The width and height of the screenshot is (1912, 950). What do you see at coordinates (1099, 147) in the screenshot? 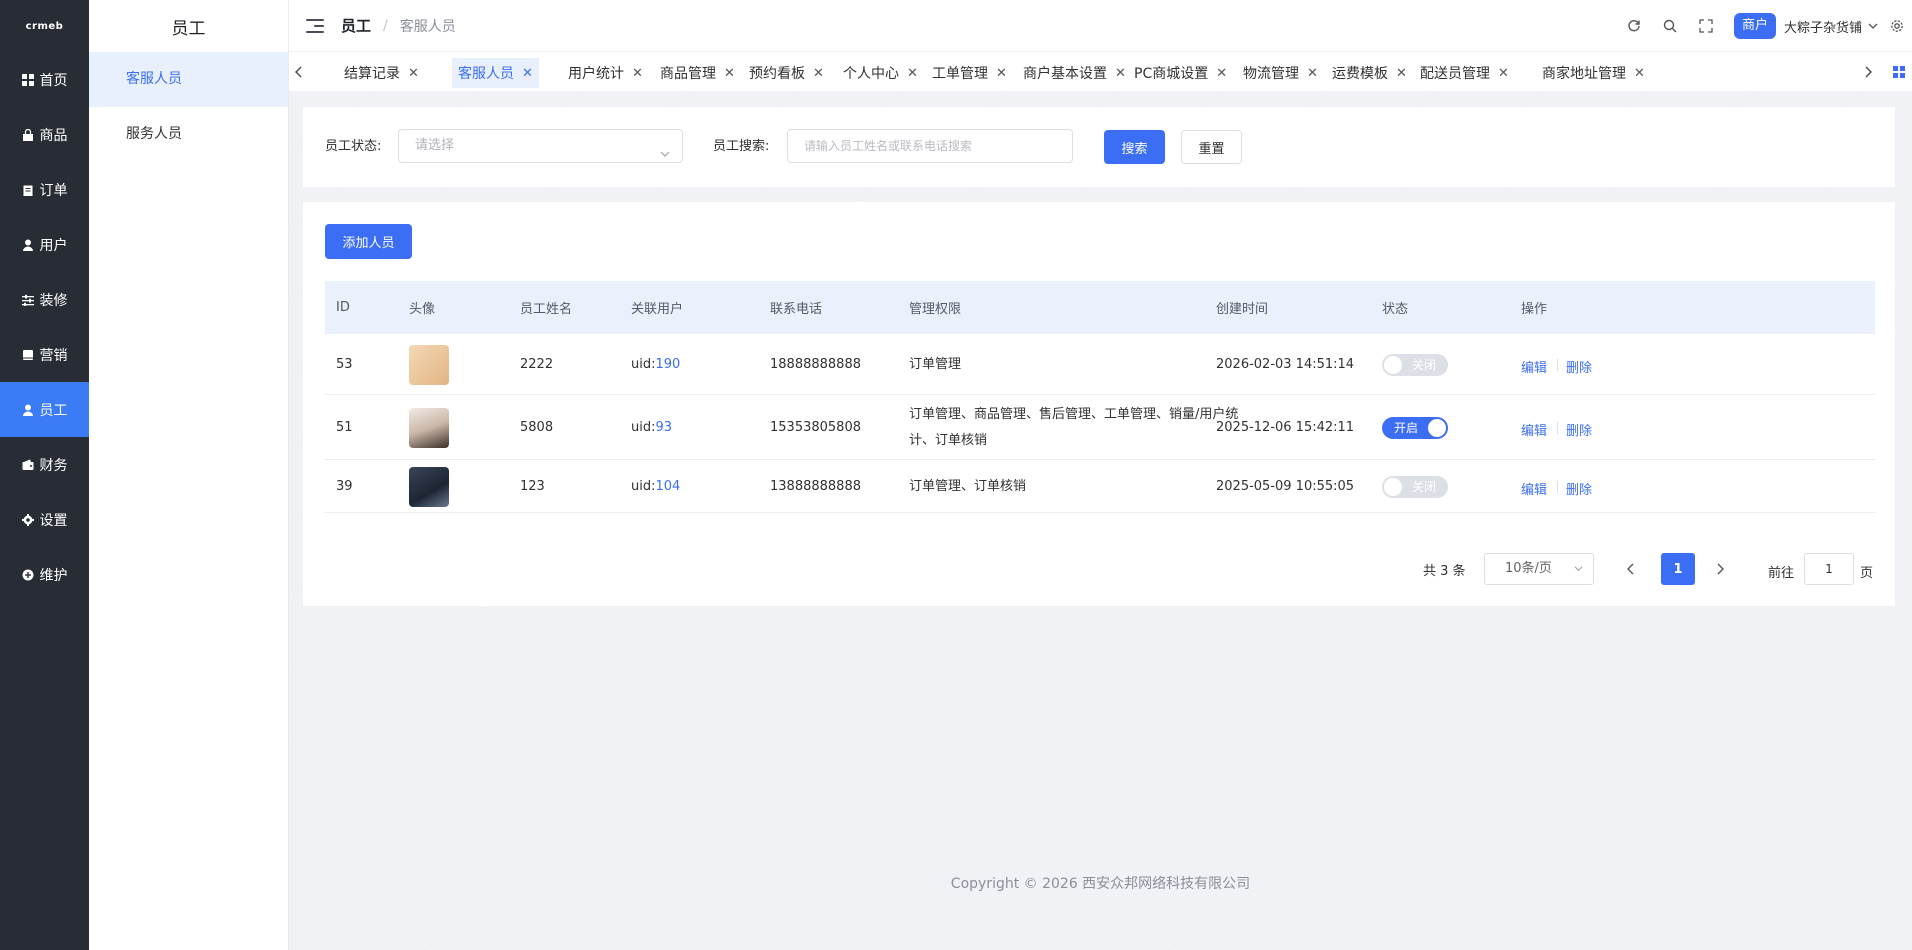
I see `filter-card: 员工状态: 请选择 员工搜索: 搜索 重置` at bounding box center [1099, 147].